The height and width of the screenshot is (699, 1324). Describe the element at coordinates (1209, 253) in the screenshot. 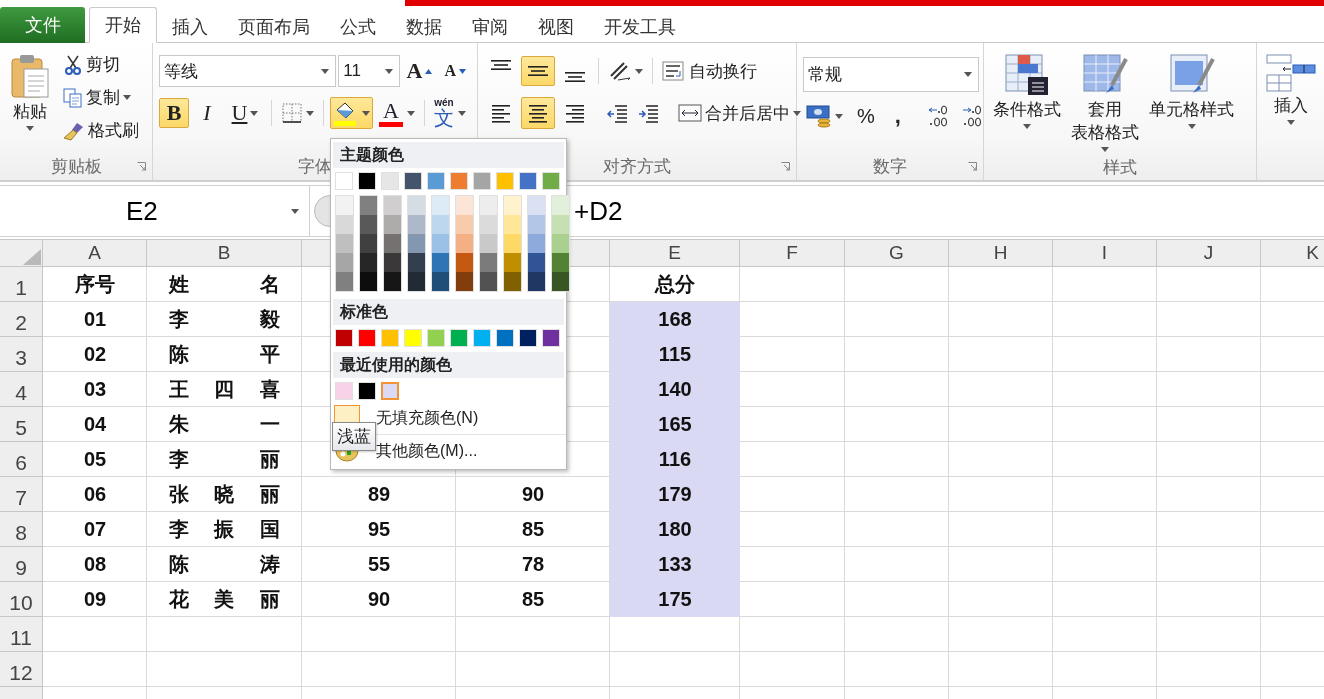

I see `column-header: J` at that location.